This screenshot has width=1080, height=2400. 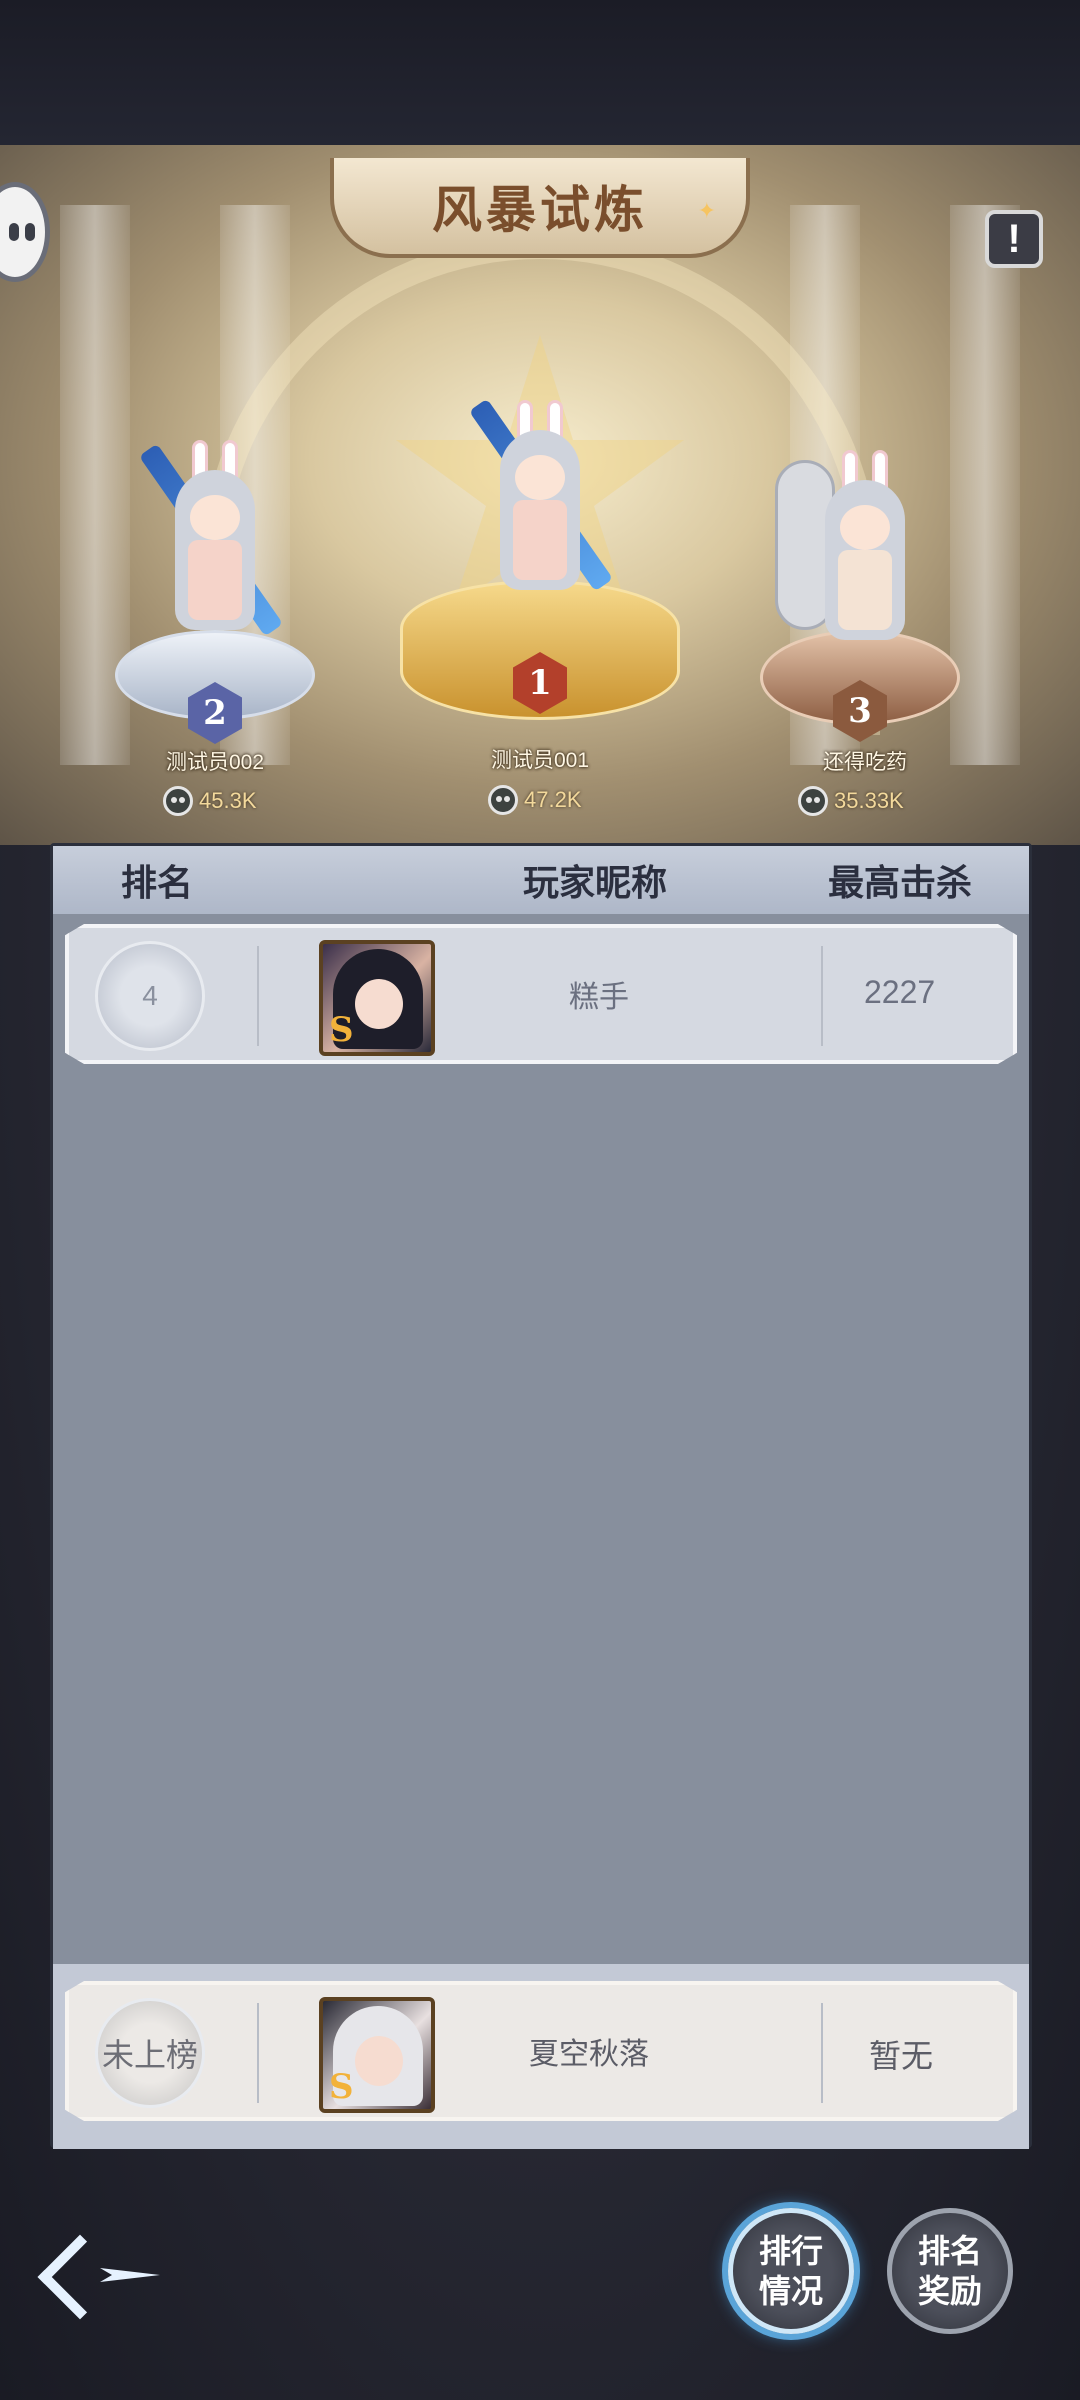 What do you see at coordinates (791, 2271) in the screenshot?
I see `ranking-status-button: 排行 情况` at bounding box center [791, 2271].